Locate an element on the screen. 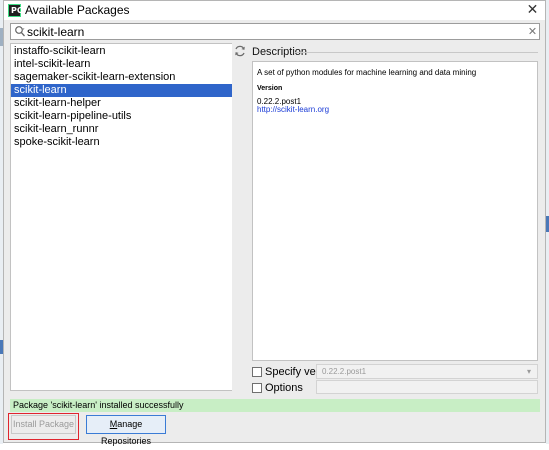 This screenshot has width=549, height=450. package-list-item: instaffo-scikit-learn is located at coordinates (121, 51).